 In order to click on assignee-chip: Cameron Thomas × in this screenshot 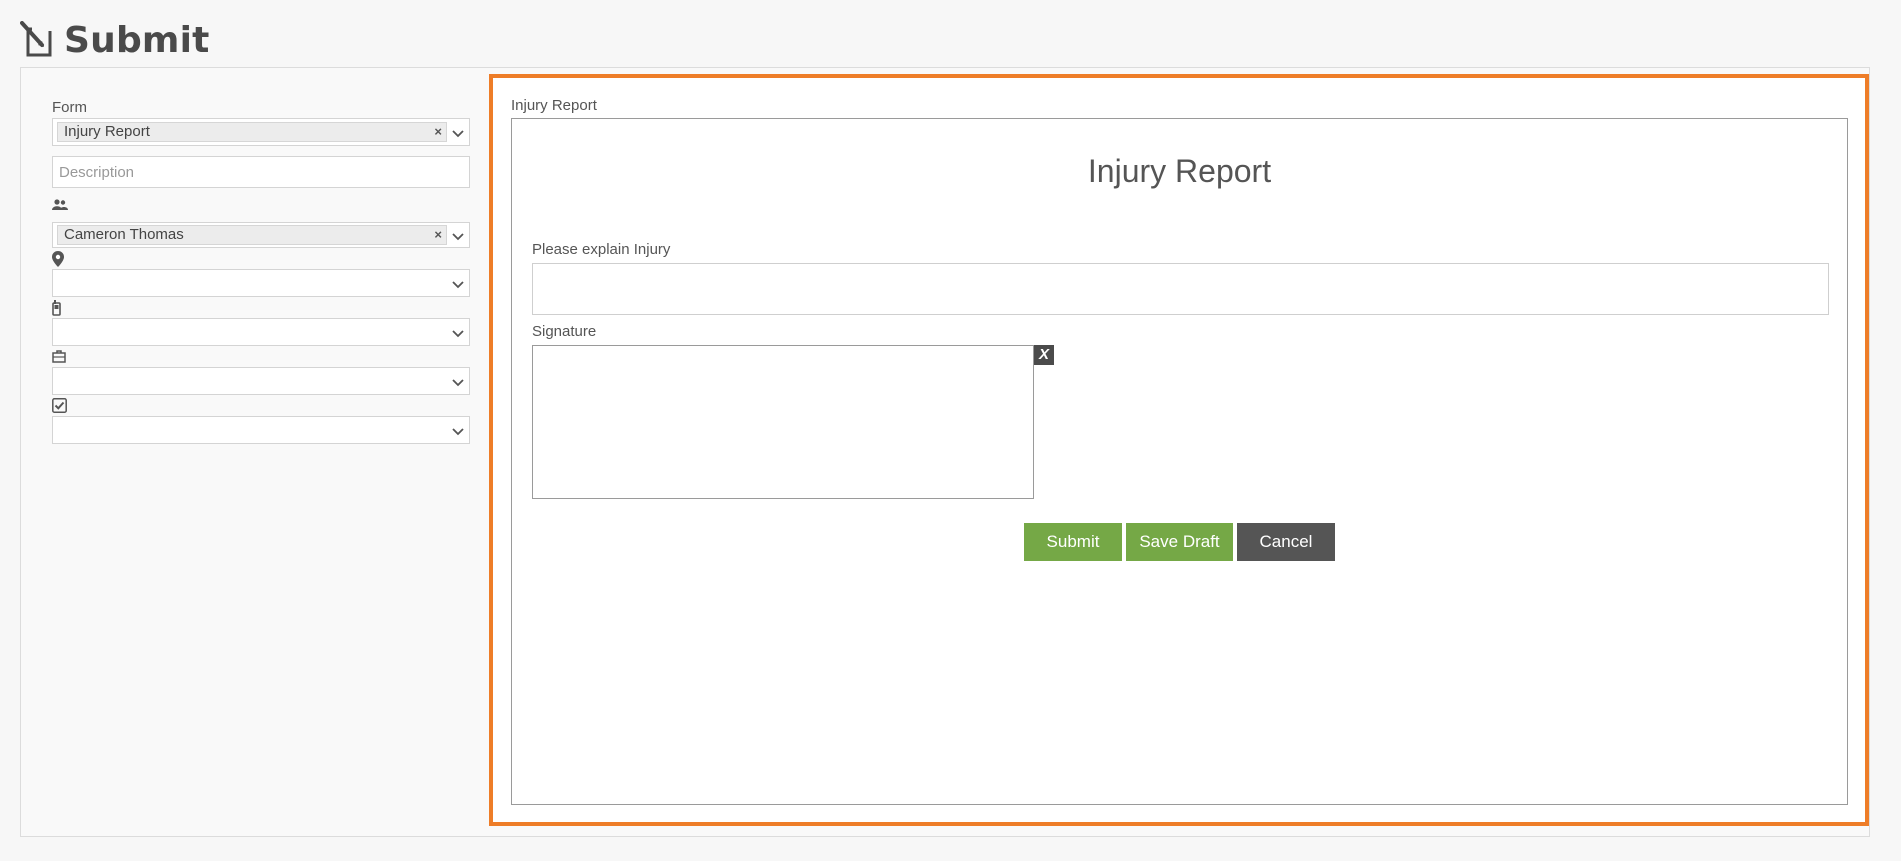, I will do `click(252, 235)`.